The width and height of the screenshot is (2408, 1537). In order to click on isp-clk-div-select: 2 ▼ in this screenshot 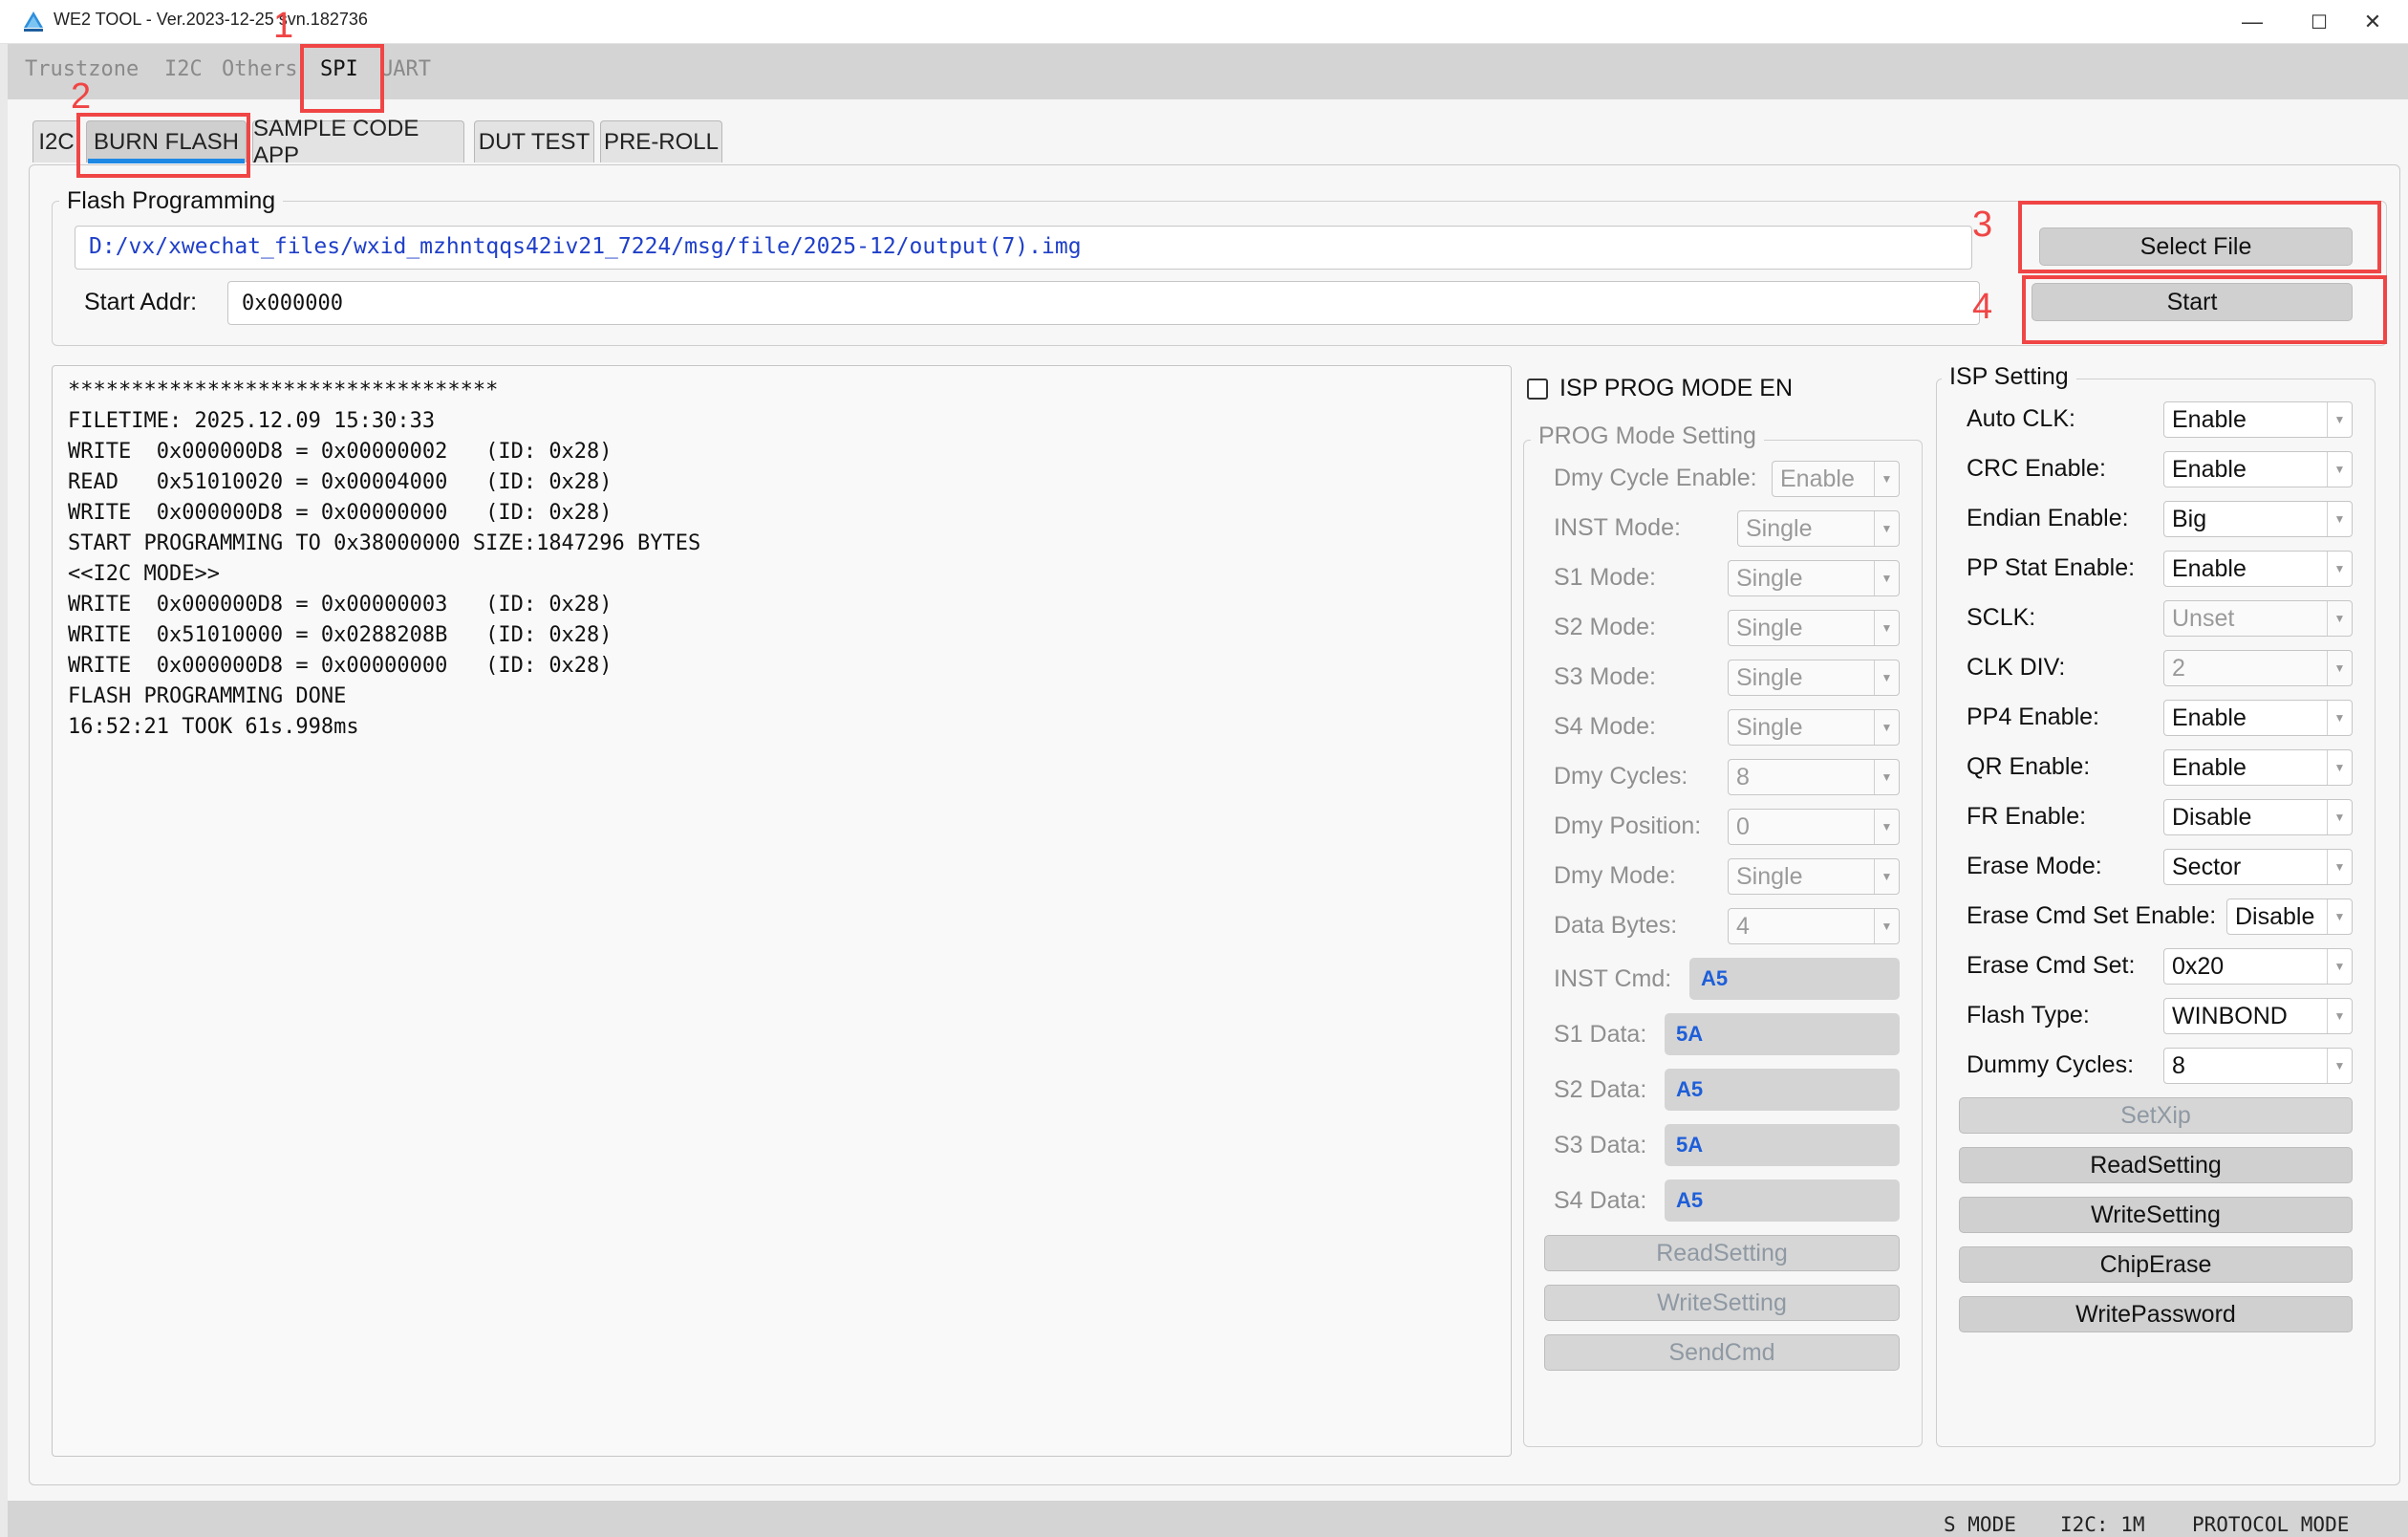, I will do `click(2258, 668)`.